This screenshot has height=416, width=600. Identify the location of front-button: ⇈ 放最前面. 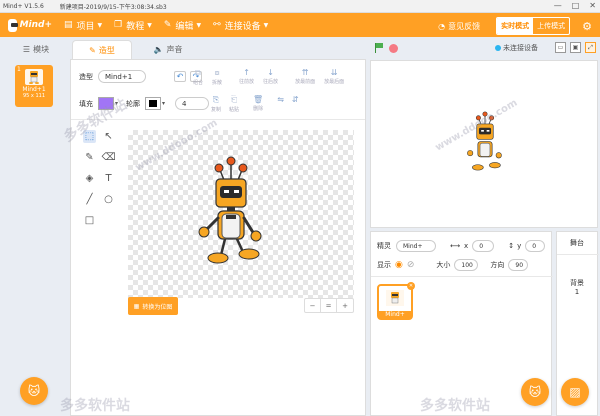
(305, 77).